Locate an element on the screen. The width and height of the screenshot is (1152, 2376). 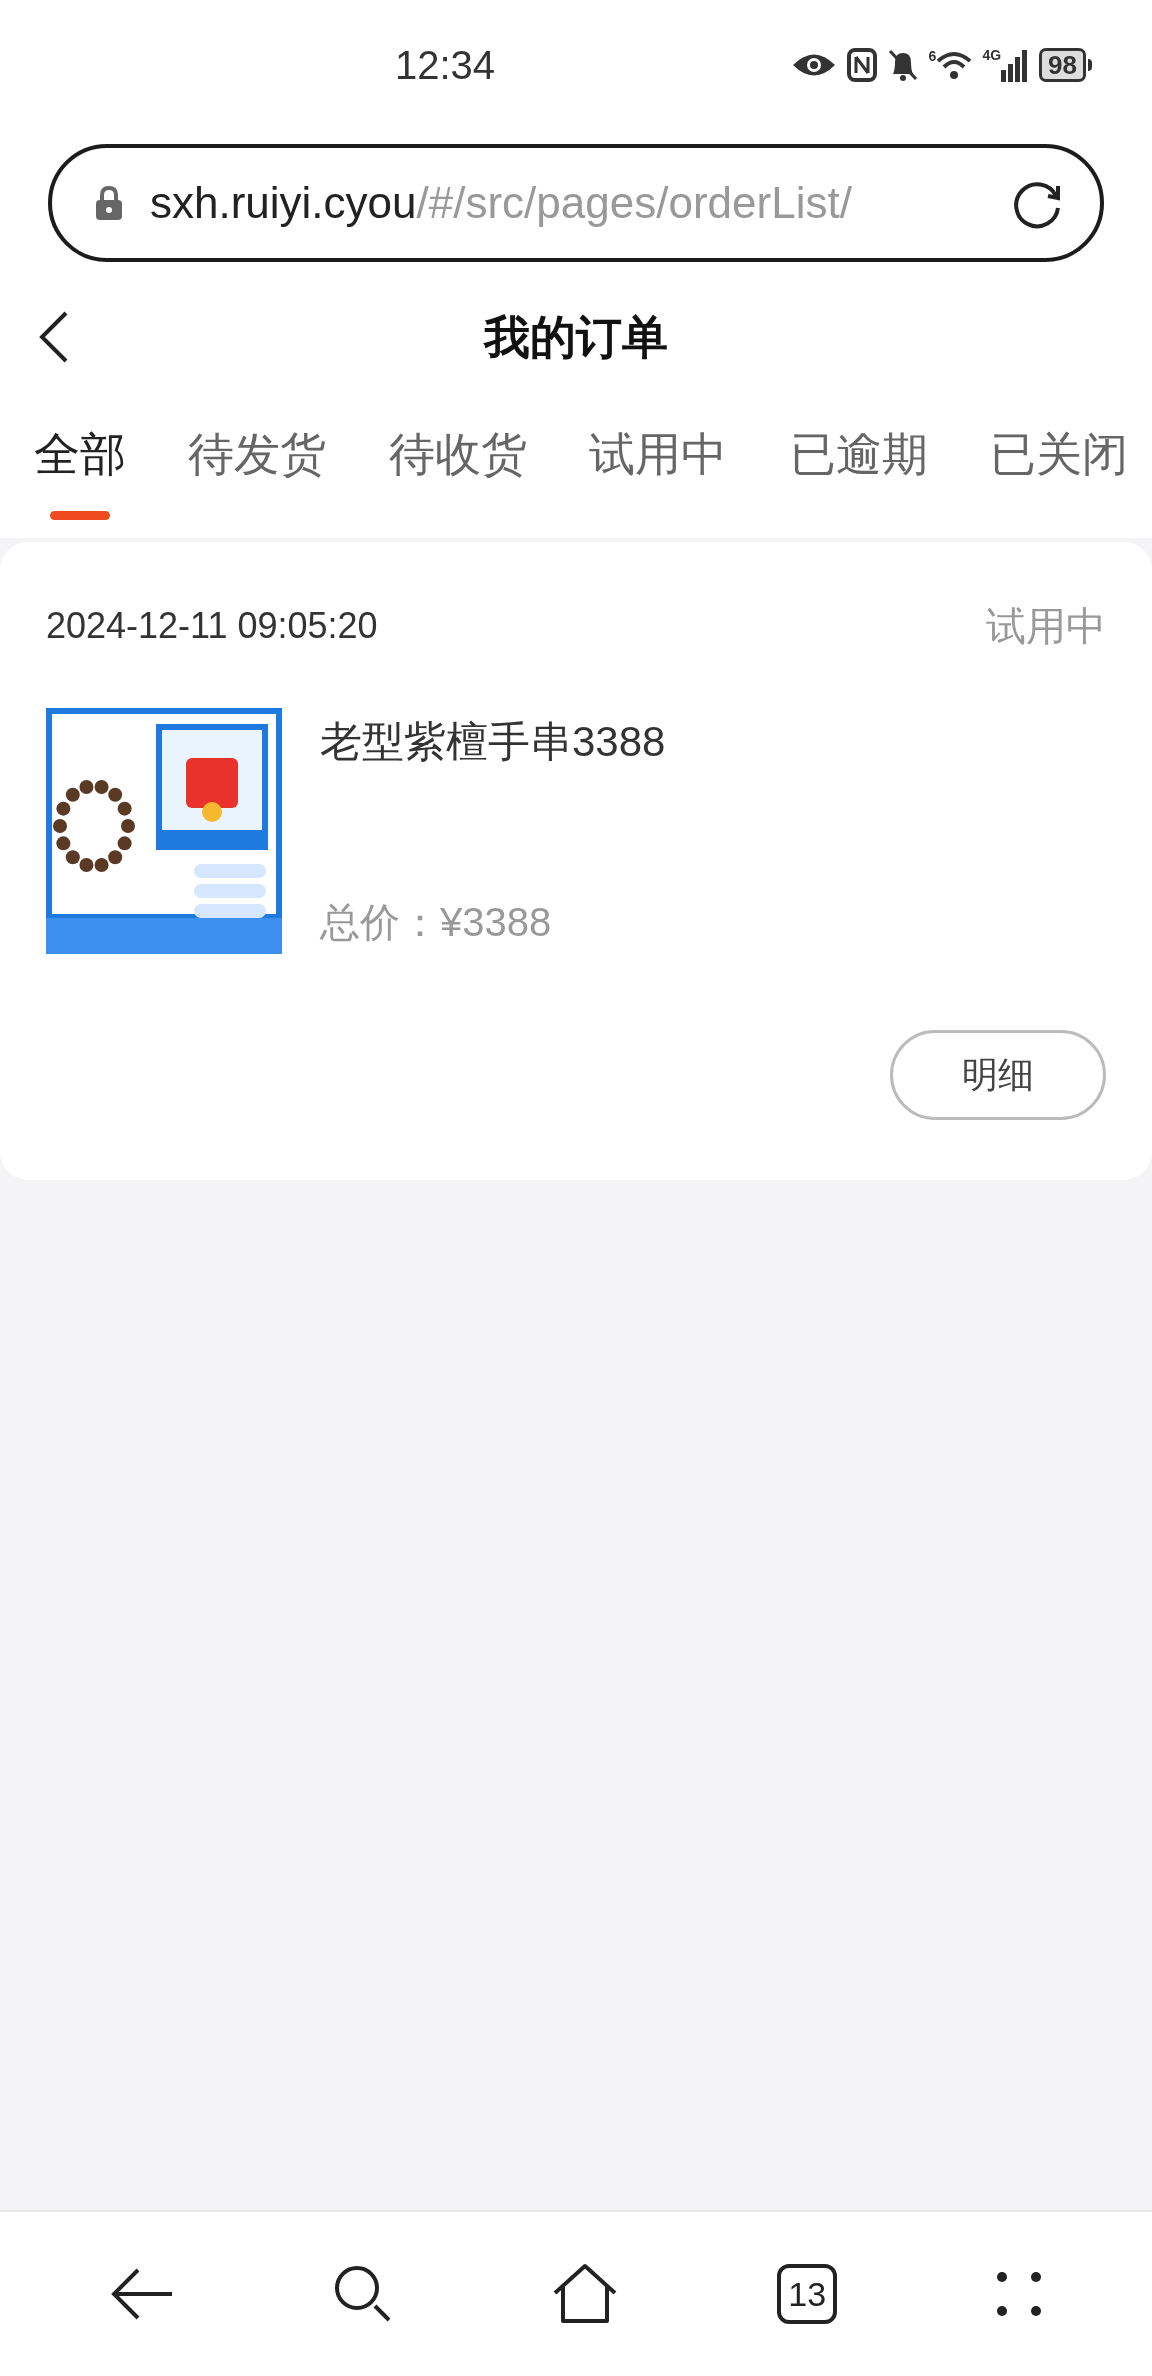
order-tab: 已逾期 is located at coordinates (858, 473).